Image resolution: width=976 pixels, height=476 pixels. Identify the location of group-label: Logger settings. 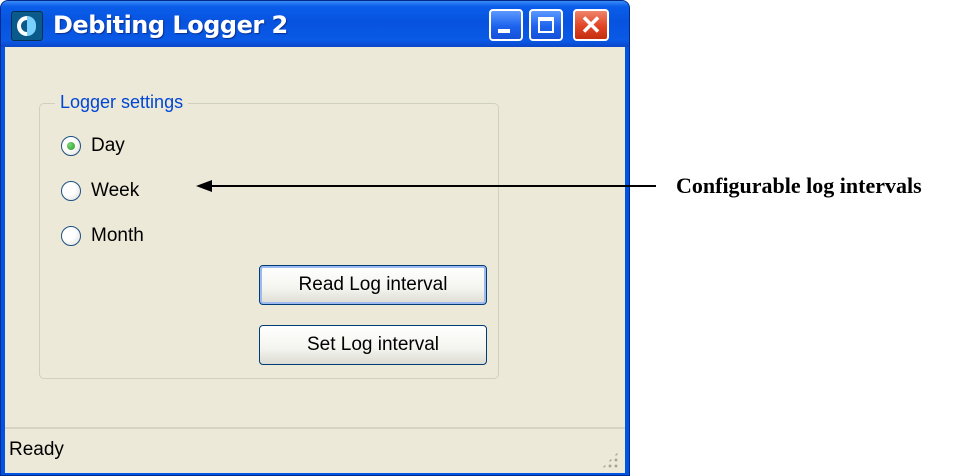
(122, 102).